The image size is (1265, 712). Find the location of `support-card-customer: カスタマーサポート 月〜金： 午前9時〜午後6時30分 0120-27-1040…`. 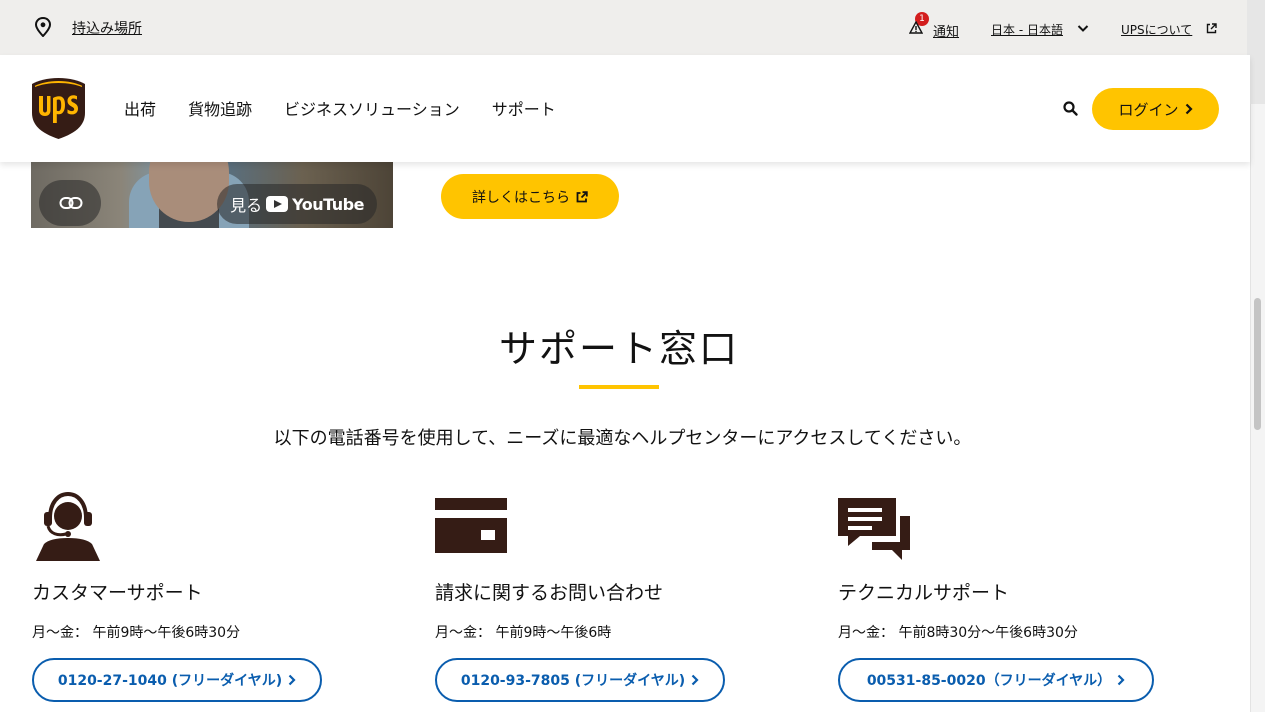

support-card-customer: カスタマーサポート 月〜金： 午前9時〜午後6時30分 0120-27-1040… is located at coordinates (212, 600).